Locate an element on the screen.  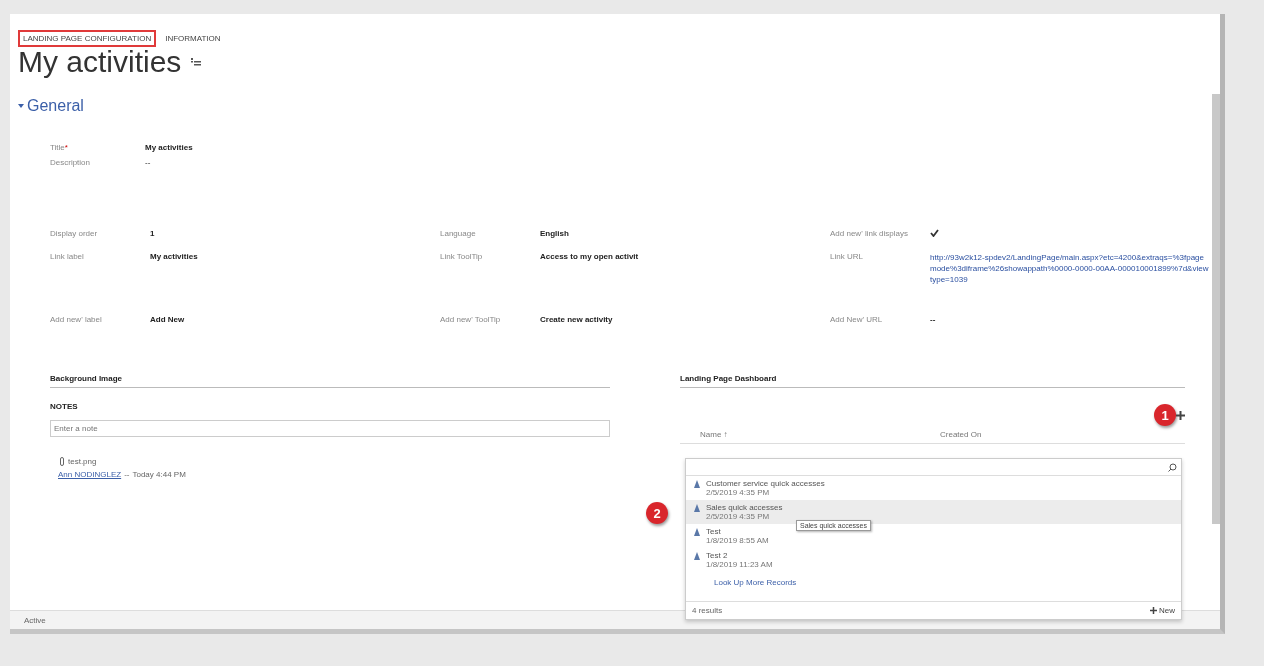
field-label: Add new' ToolTip is located at coordinates (471, 319).